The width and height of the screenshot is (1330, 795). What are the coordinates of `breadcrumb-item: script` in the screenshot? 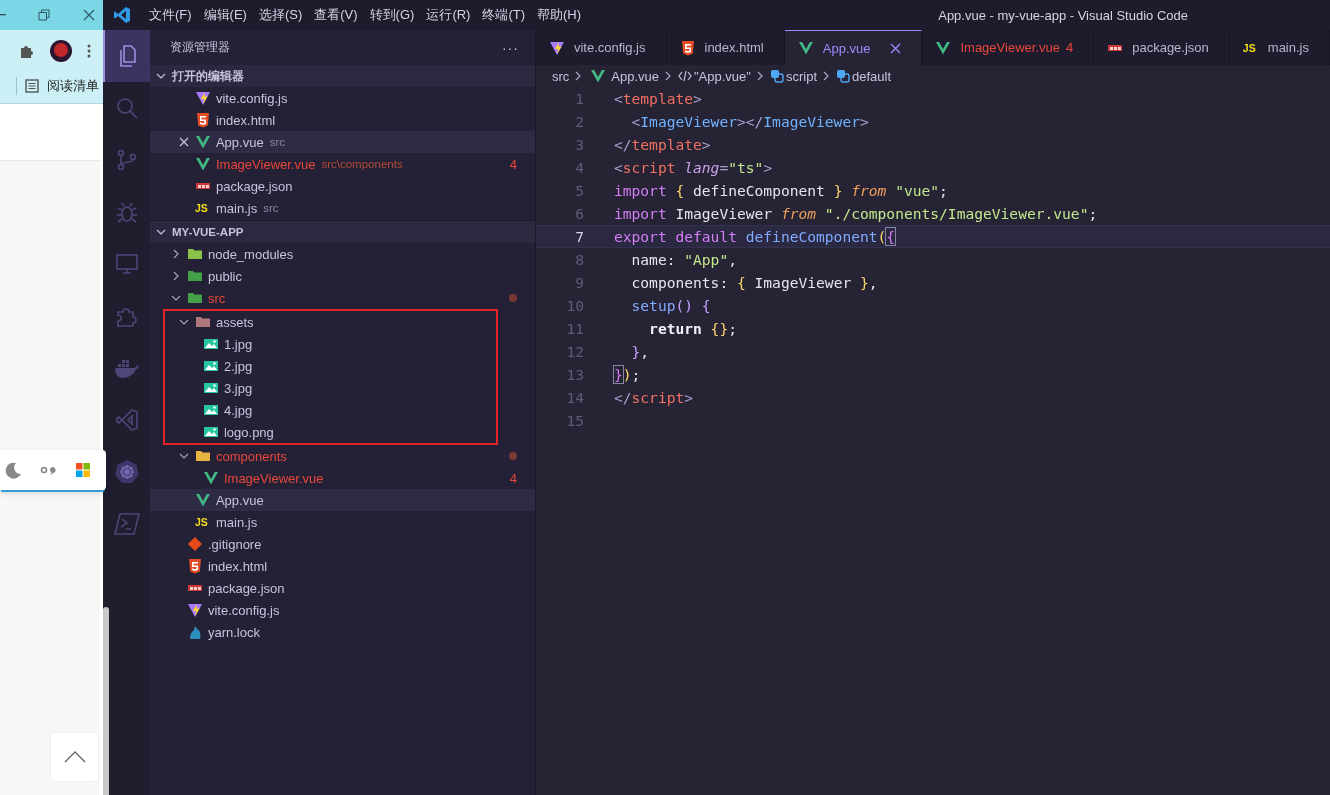 It's located at (793, 76).